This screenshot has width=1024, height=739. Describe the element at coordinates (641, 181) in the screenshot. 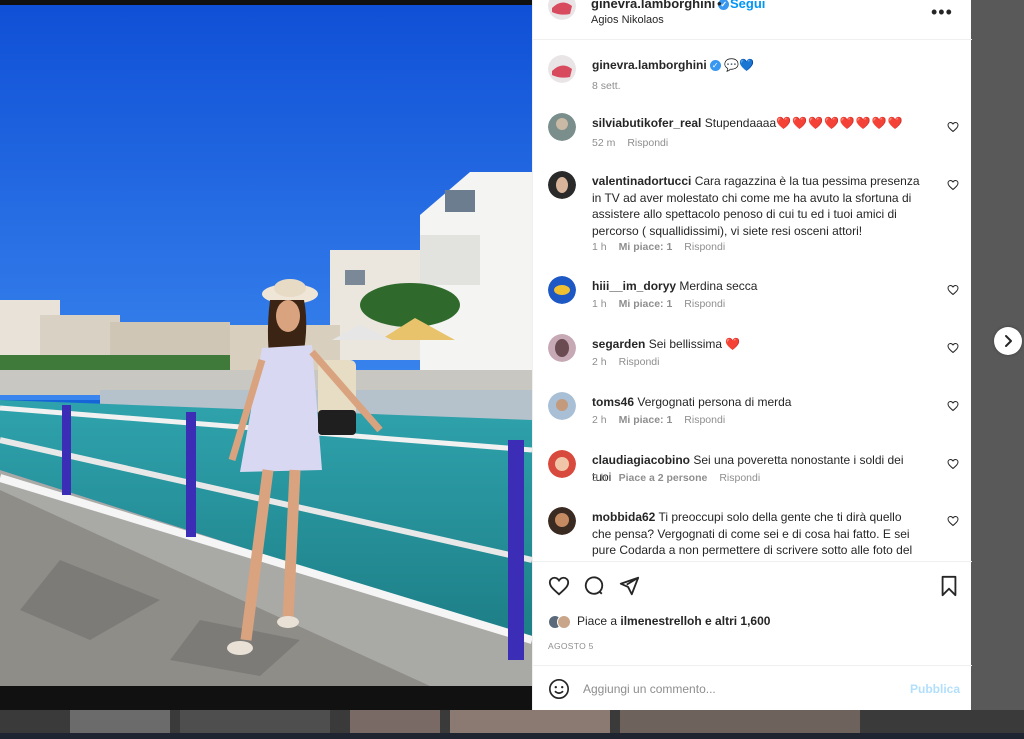

I see `comment-username: valentinadortucci` at that location.